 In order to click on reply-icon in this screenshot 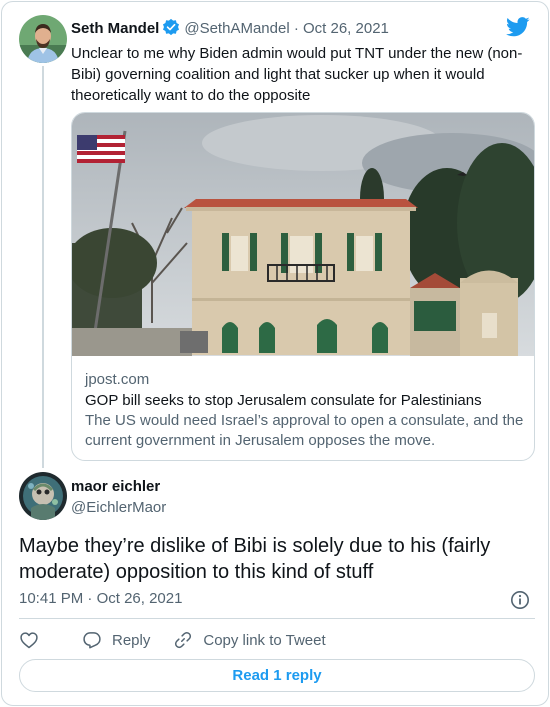, I will do `click(92, 640)`.